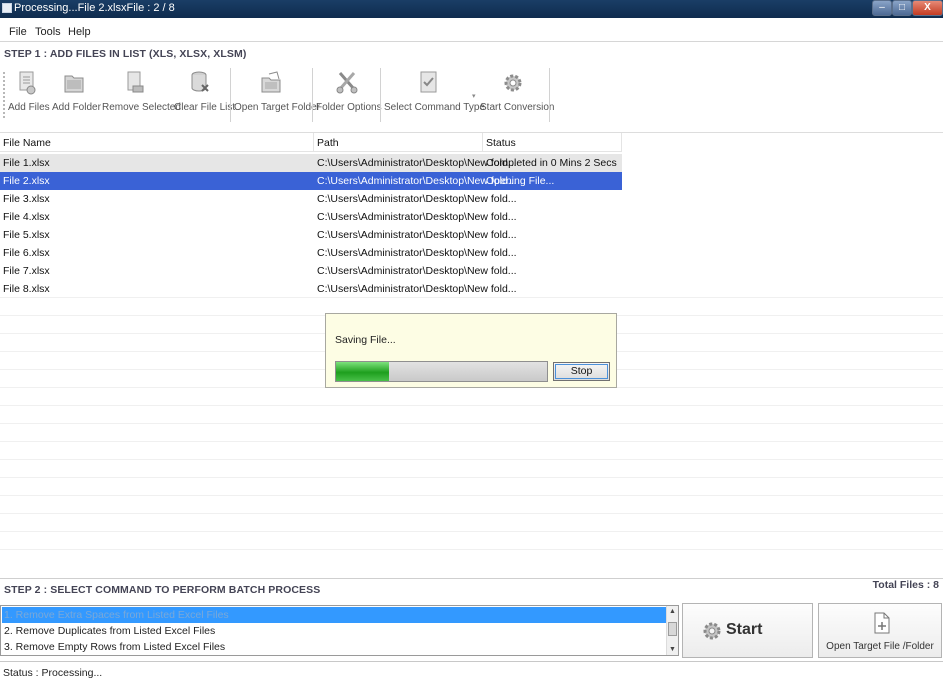 The height and width of the screenshot is (684, 943). I want to click on column-header-status: Status, so click(501, 143).